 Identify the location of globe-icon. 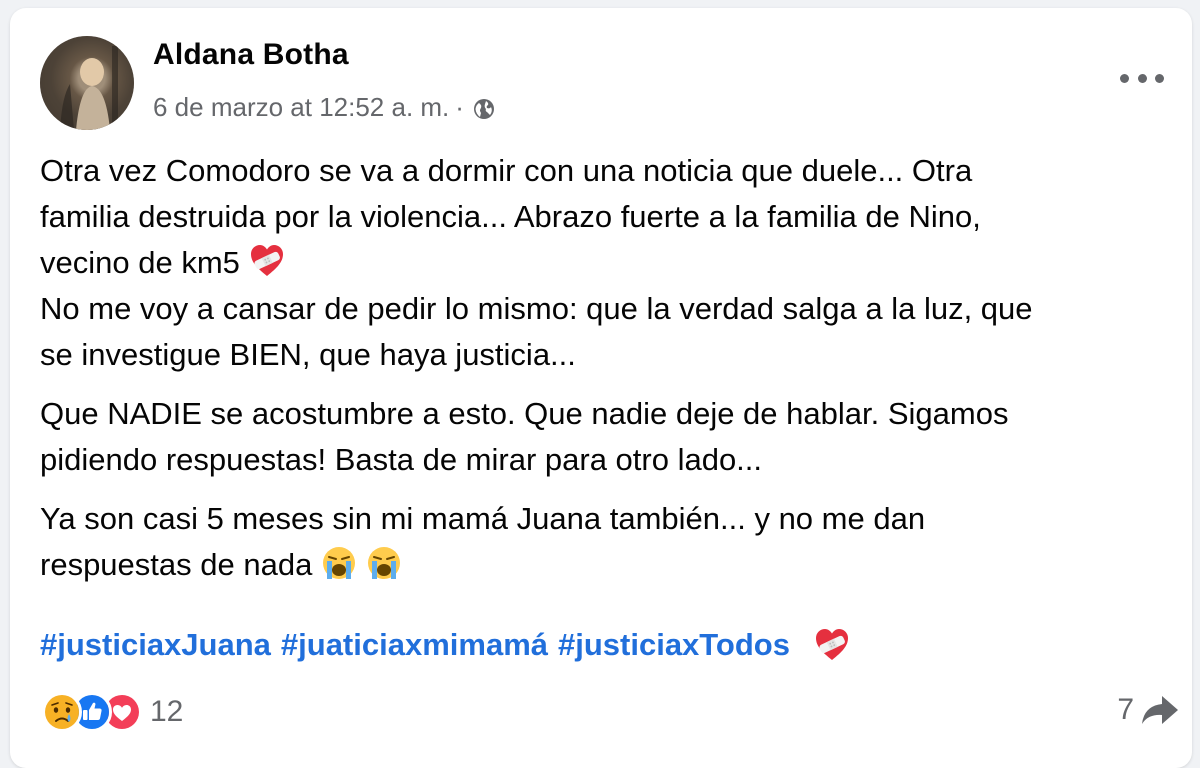
(484, 109).